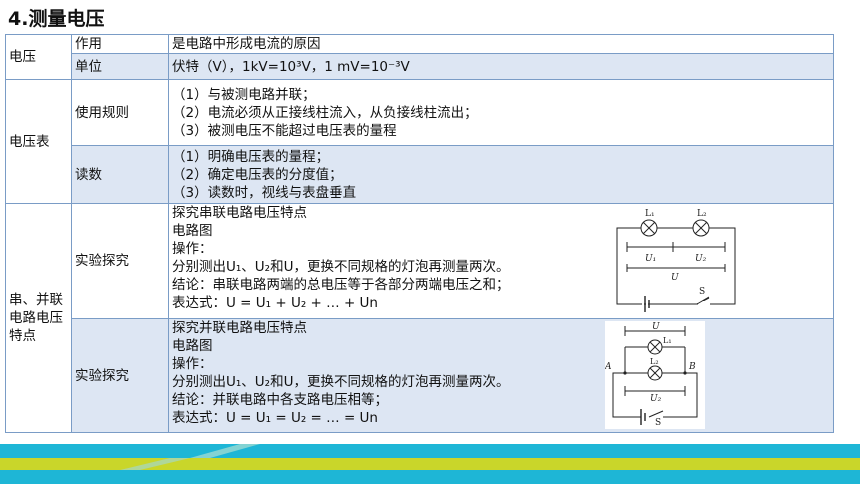  What do you see at coordinates (675, 278) in the screenshot?
I see `series-diagram-label: U` at bounding box center [675, 278].